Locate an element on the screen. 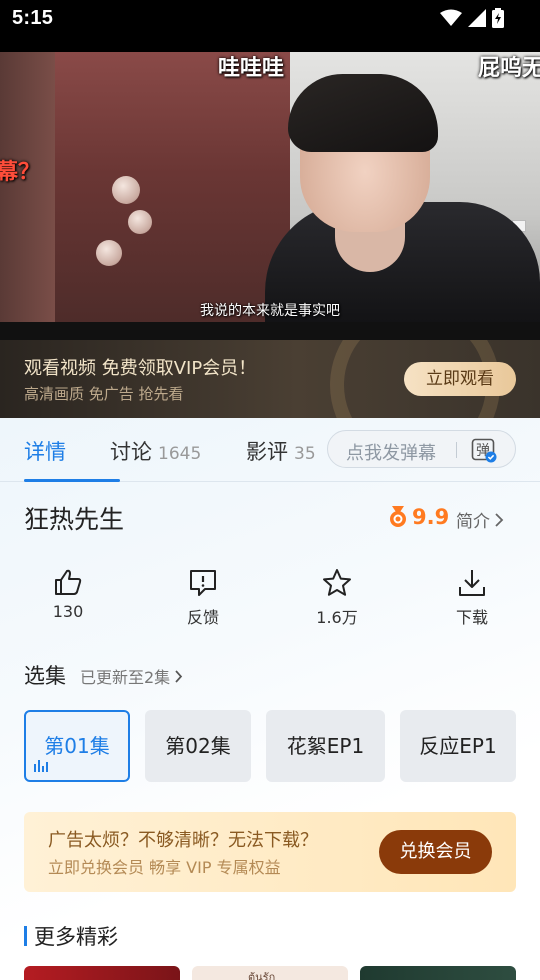 The width and height of the screenshot is (540, 980). like-button: 130 is located at coordinates (68, 594).